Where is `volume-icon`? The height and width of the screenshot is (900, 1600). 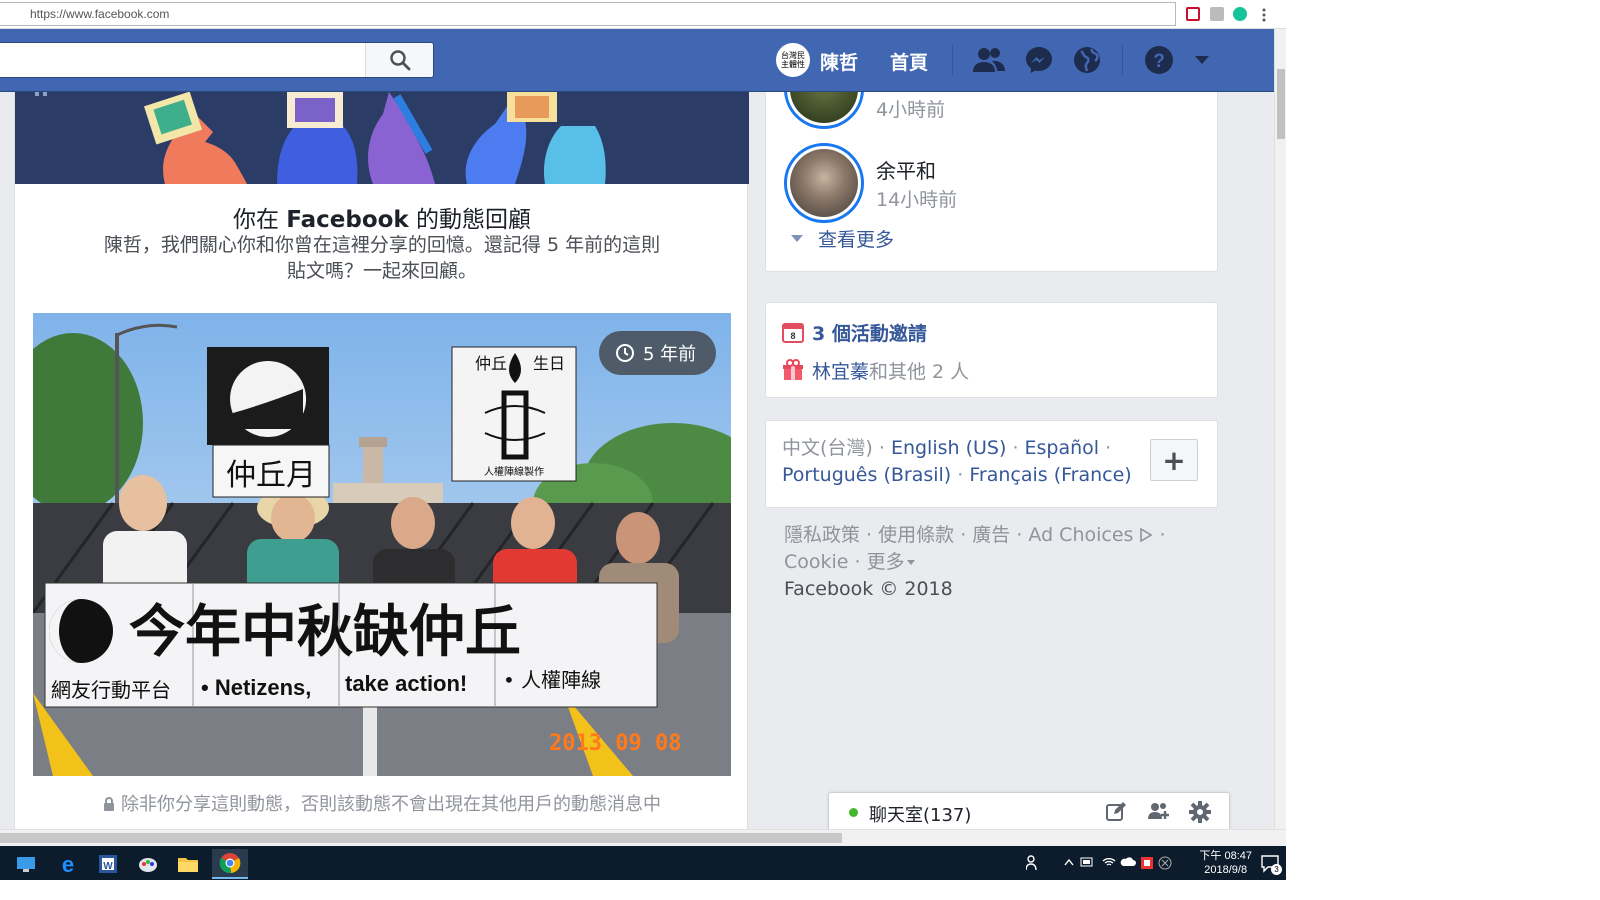 volume-icon is located at coordinates (1165, 863).